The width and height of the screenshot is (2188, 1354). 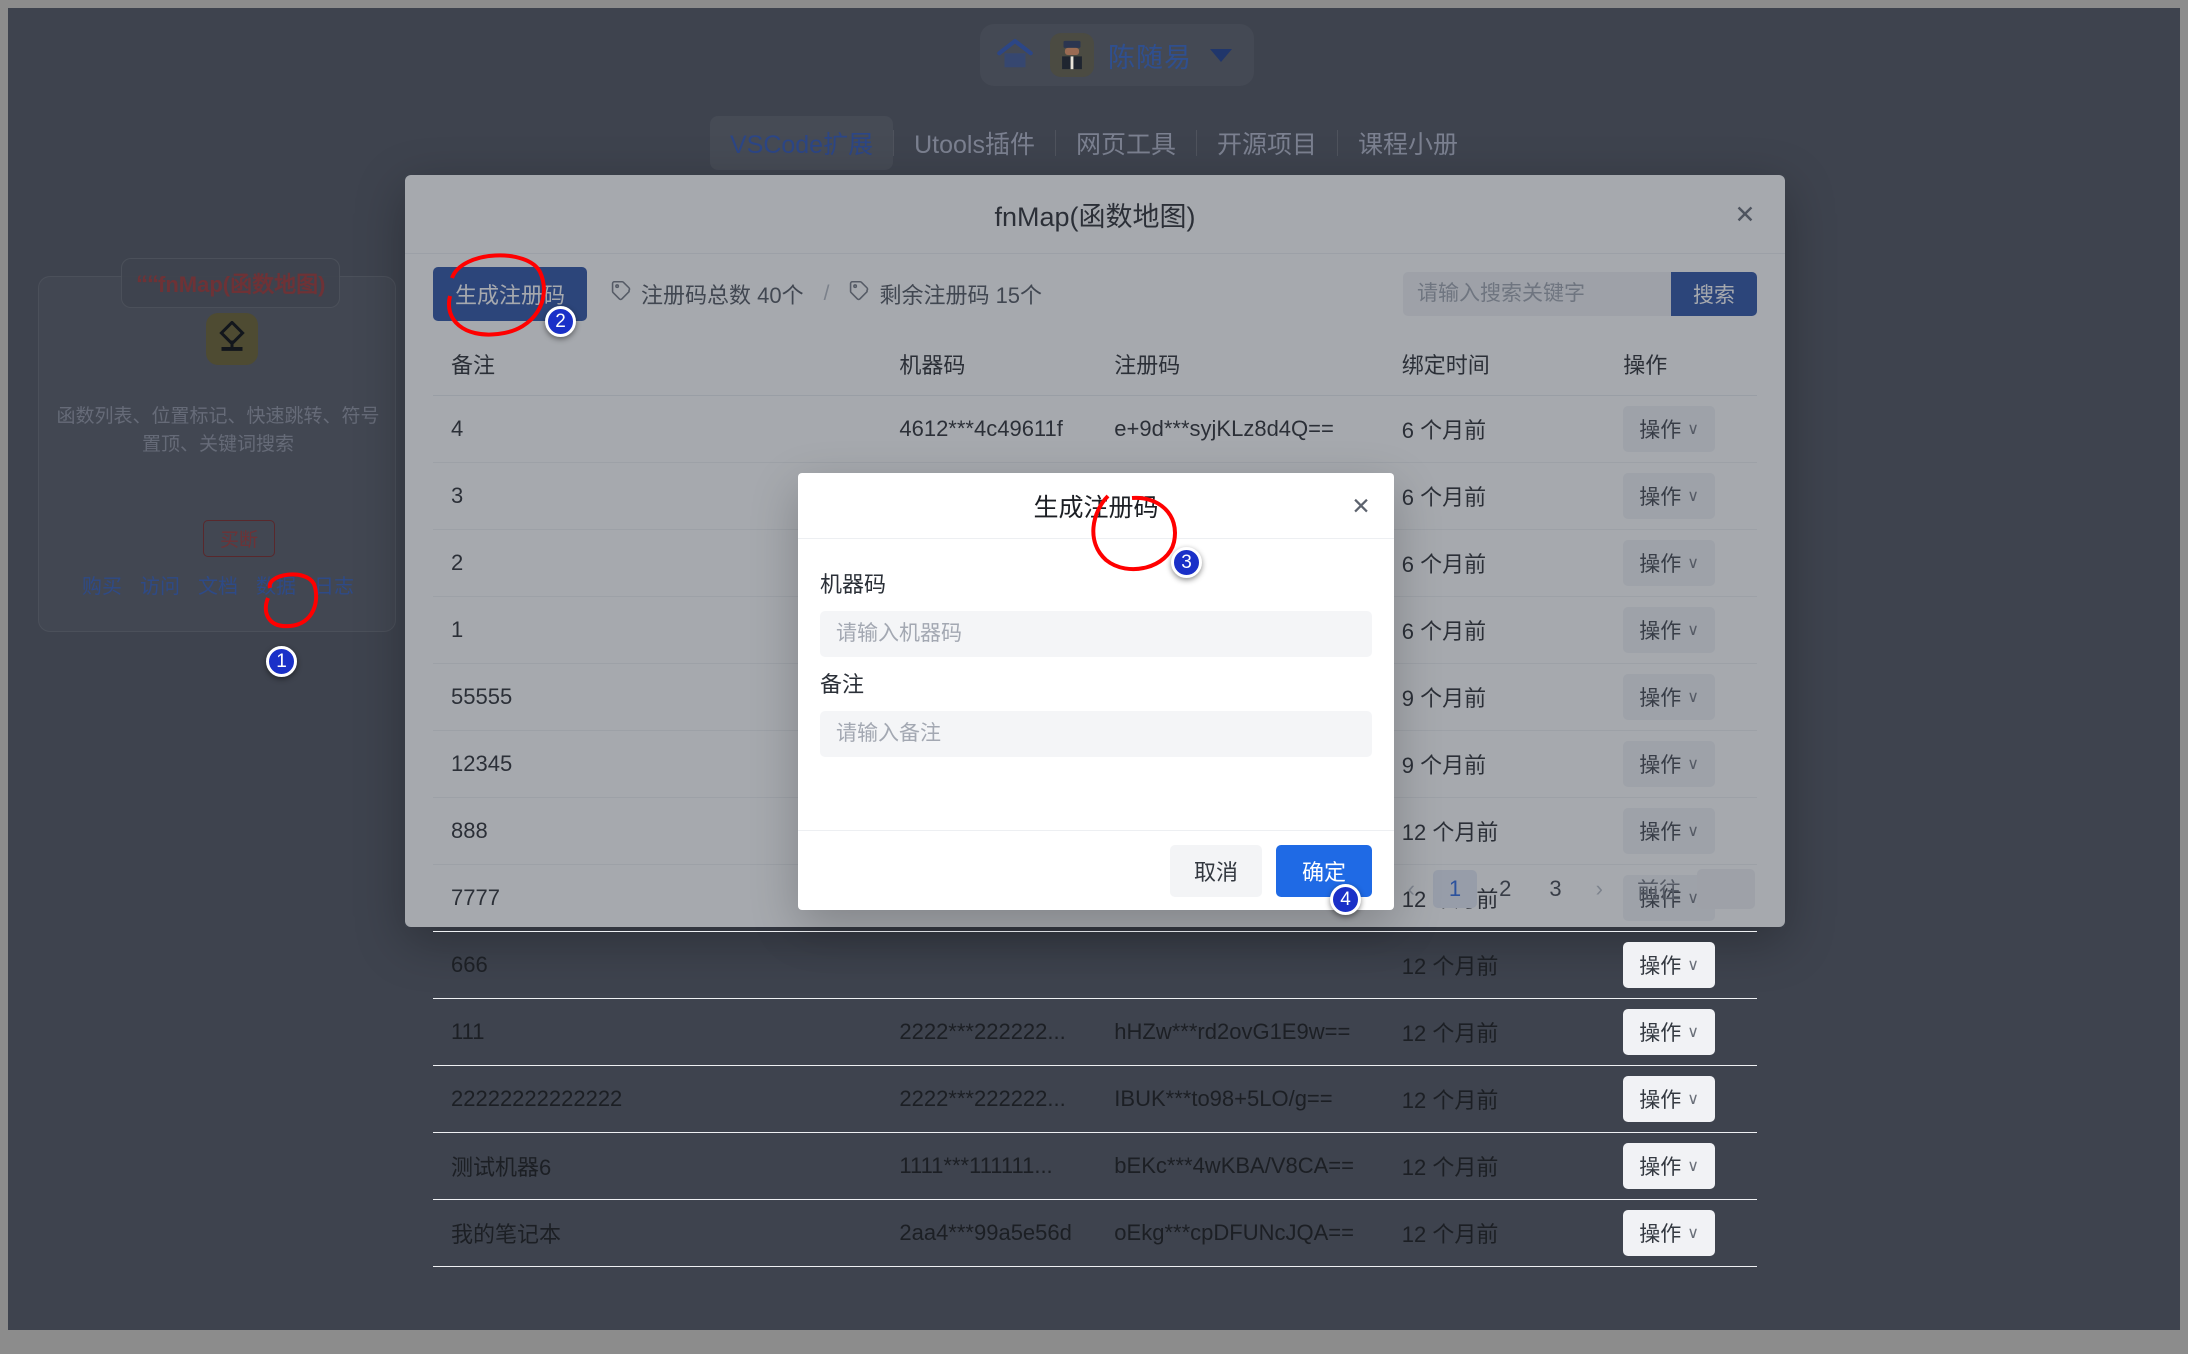 What do you see at coordinates (1126, 143) in the screenshot?
I see `tab-web-tools: 网页工具` at bounding box center [1126, 143].